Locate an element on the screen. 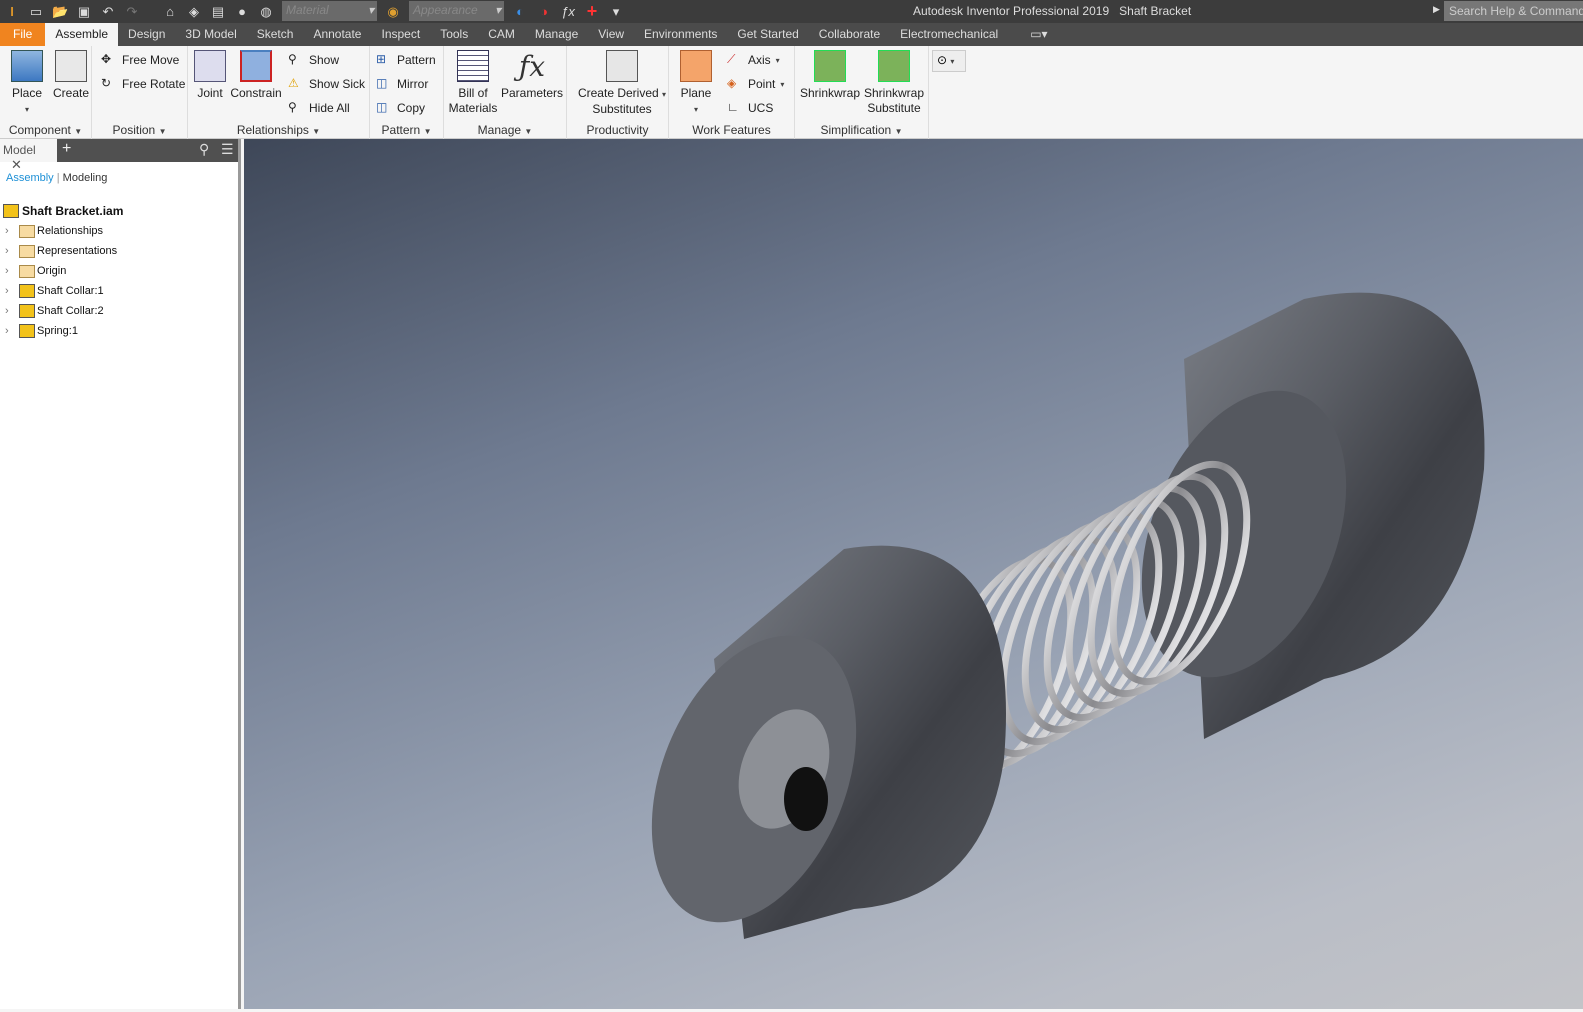  panel-title-manage: Manage ▼ is located at coordinates (505, 130).